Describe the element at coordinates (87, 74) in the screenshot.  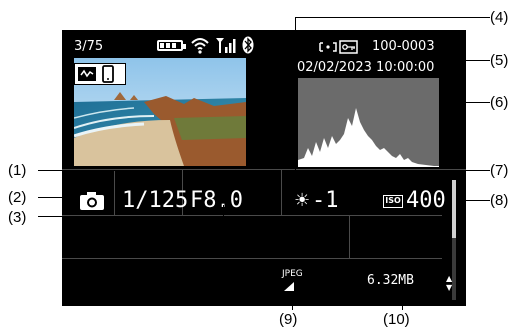
I see `rating-icon` at that location.